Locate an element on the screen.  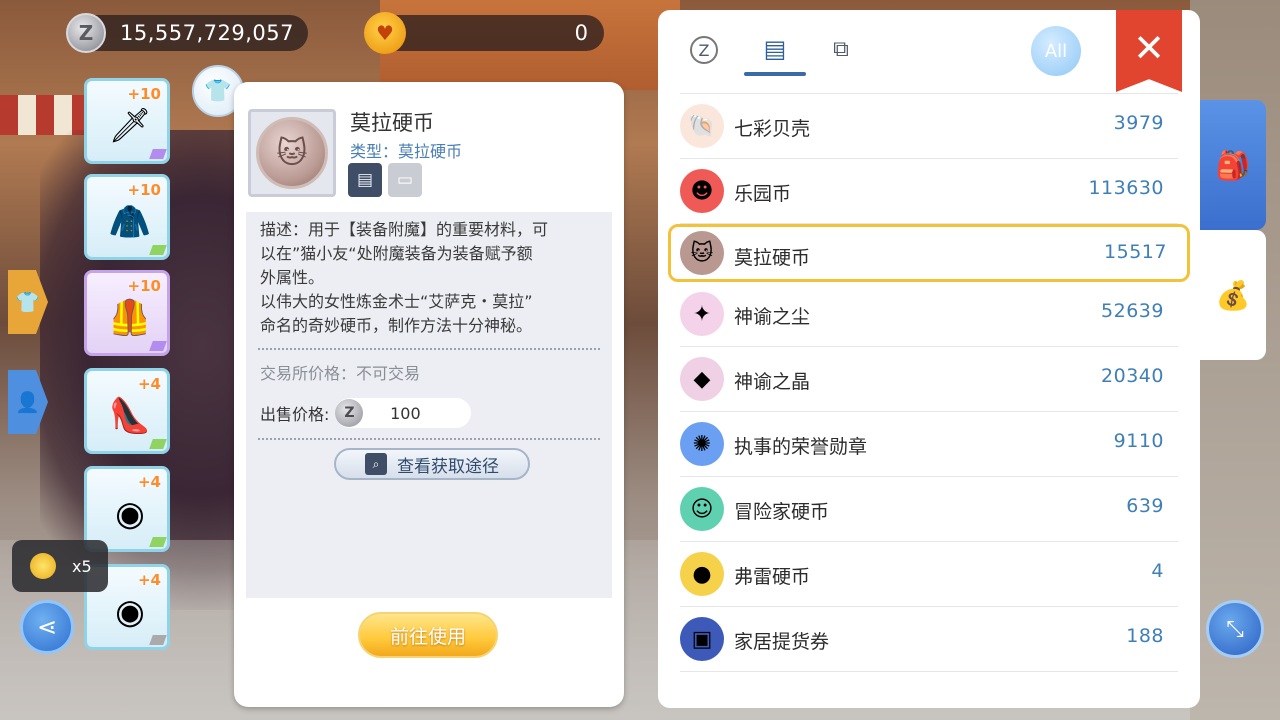
view-source-button: ⌕ 查看获取途径 is located at coordinates (432, 464).